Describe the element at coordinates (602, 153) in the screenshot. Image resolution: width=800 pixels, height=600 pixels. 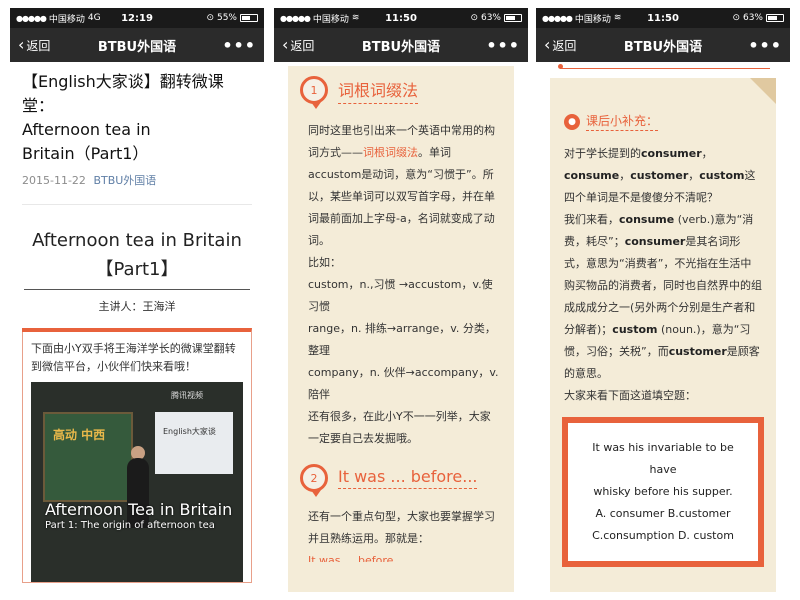
I see `text-run: 对于学长提到的` at that location.